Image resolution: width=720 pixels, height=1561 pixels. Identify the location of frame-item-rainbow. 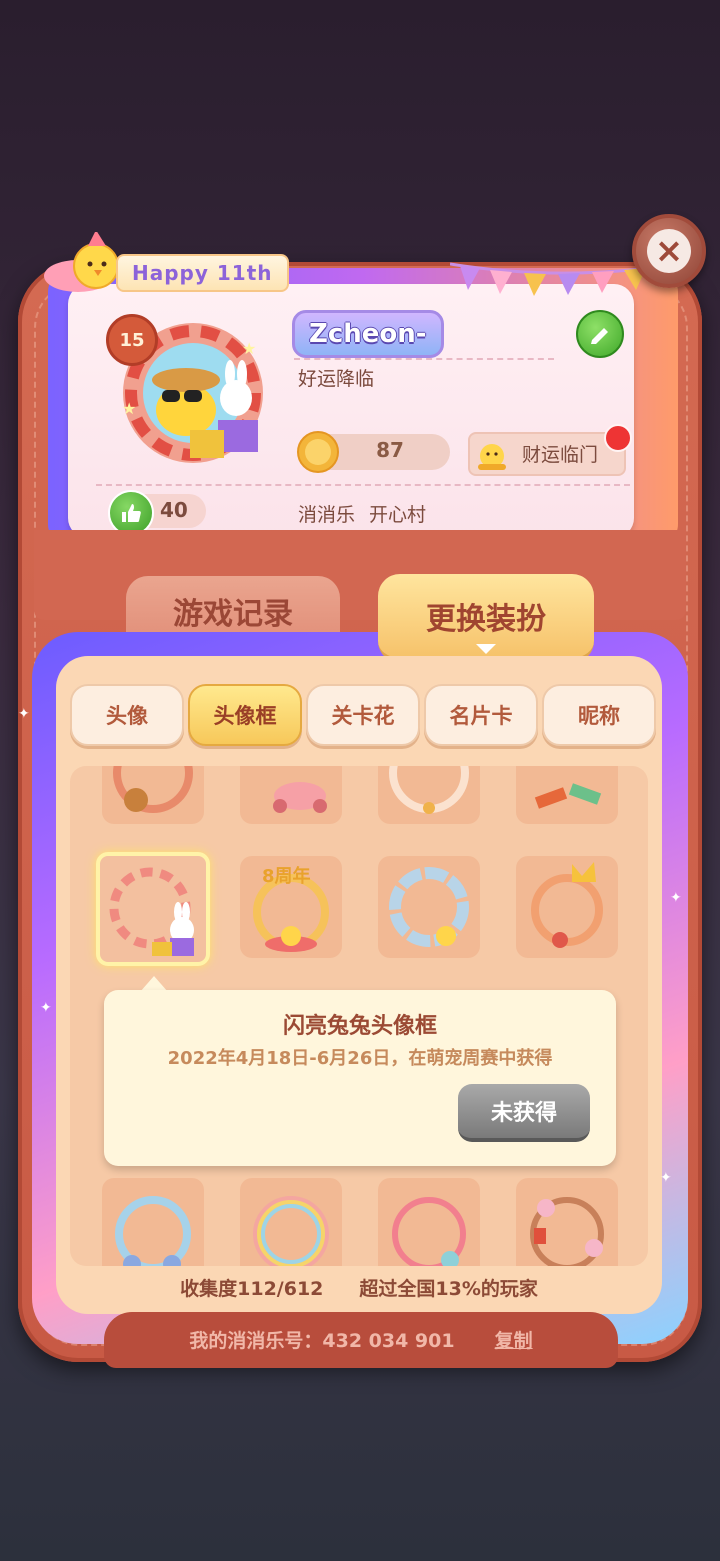
(291, 1222).